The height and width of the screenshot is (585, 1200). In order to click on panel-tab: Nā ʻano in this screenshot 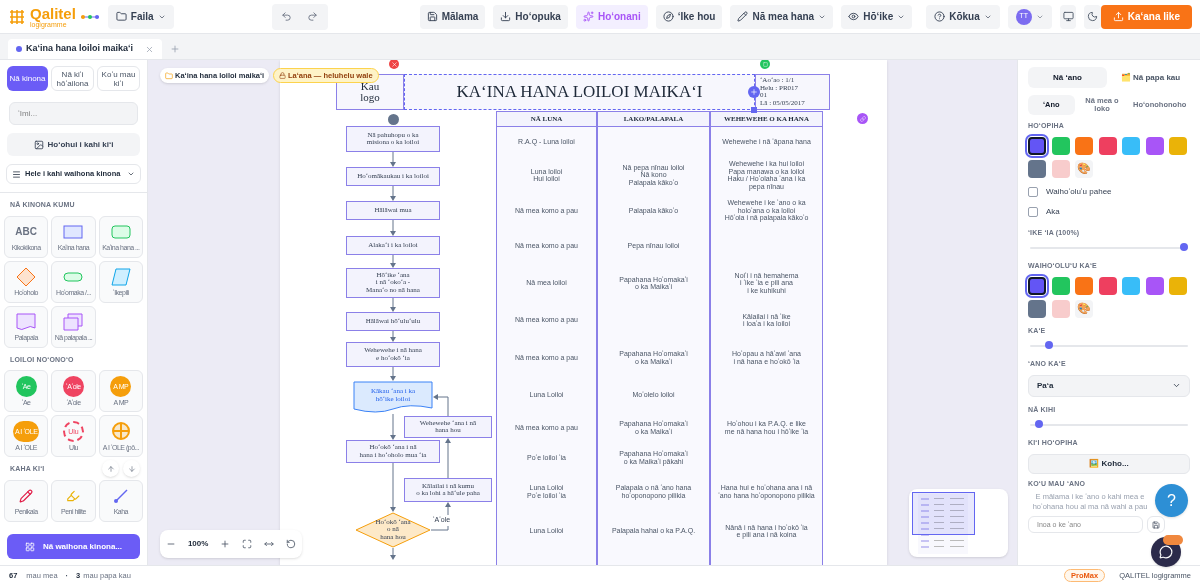, I will do `click(1067, 77)`.